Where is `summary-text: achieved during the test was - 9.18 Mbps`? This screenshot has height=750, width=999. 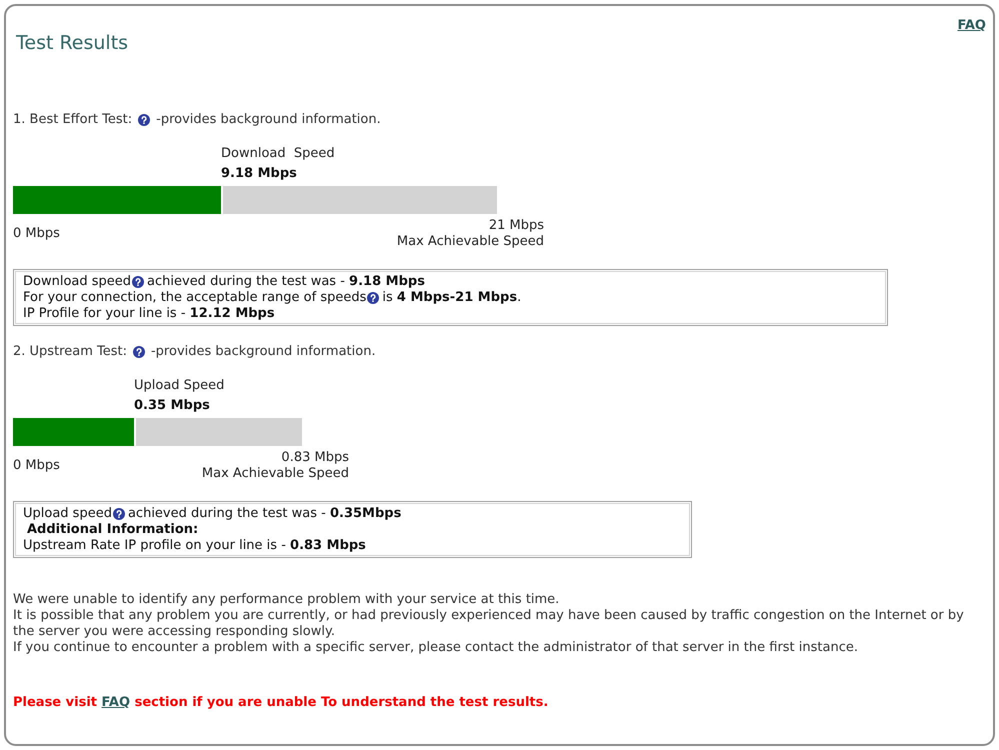
summary-text: achieved during the test was - 9.18 Mbps is located at coordinates (286, 282).